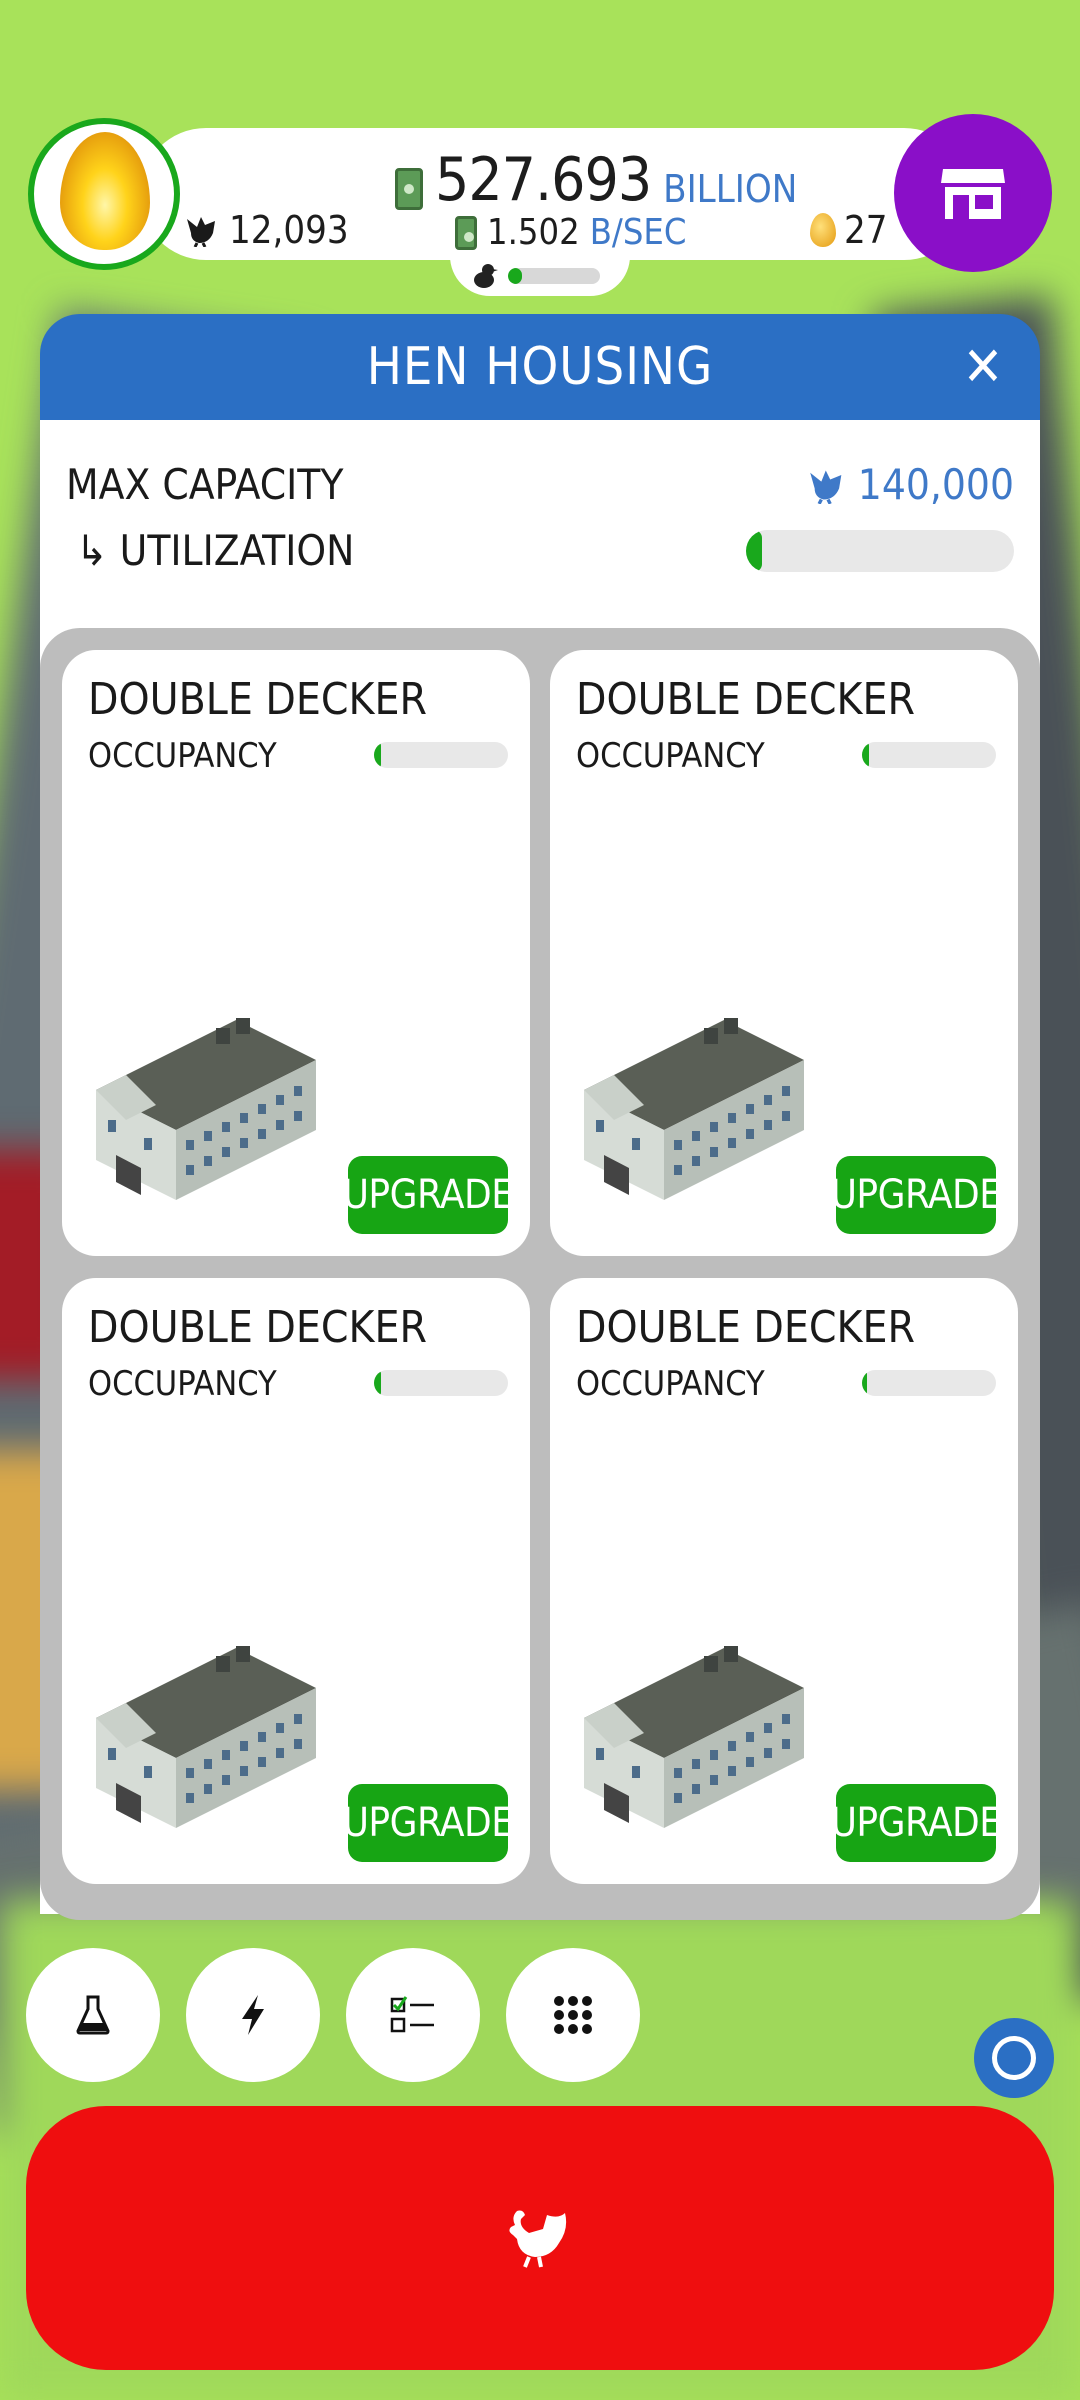 This screenshot has width=1080, height=2400. I want to click on golden-egg-icon, so click(823, 230).